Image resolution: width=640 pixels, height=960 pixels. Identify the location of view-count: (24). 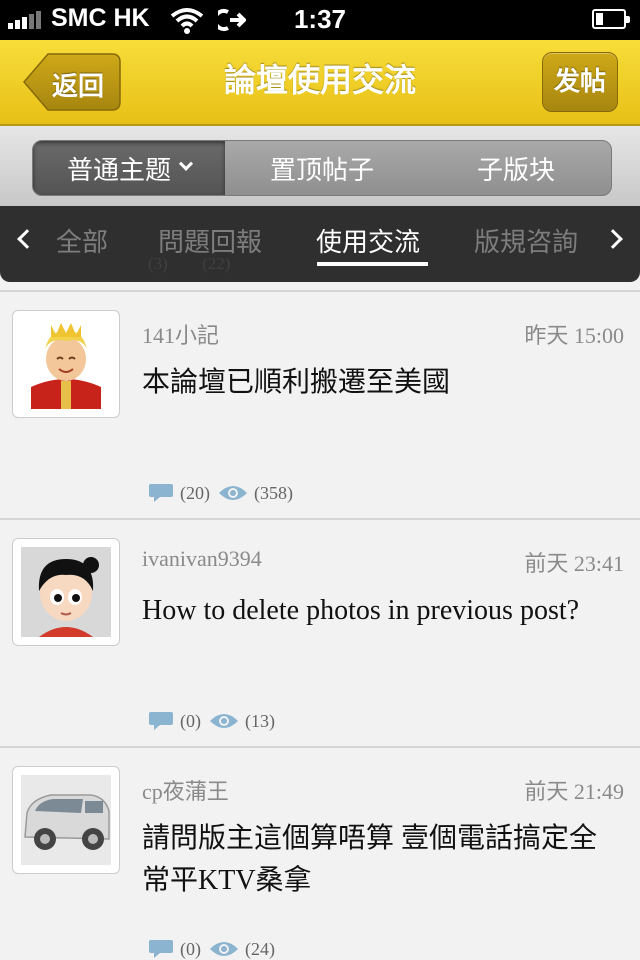
(260, 948).